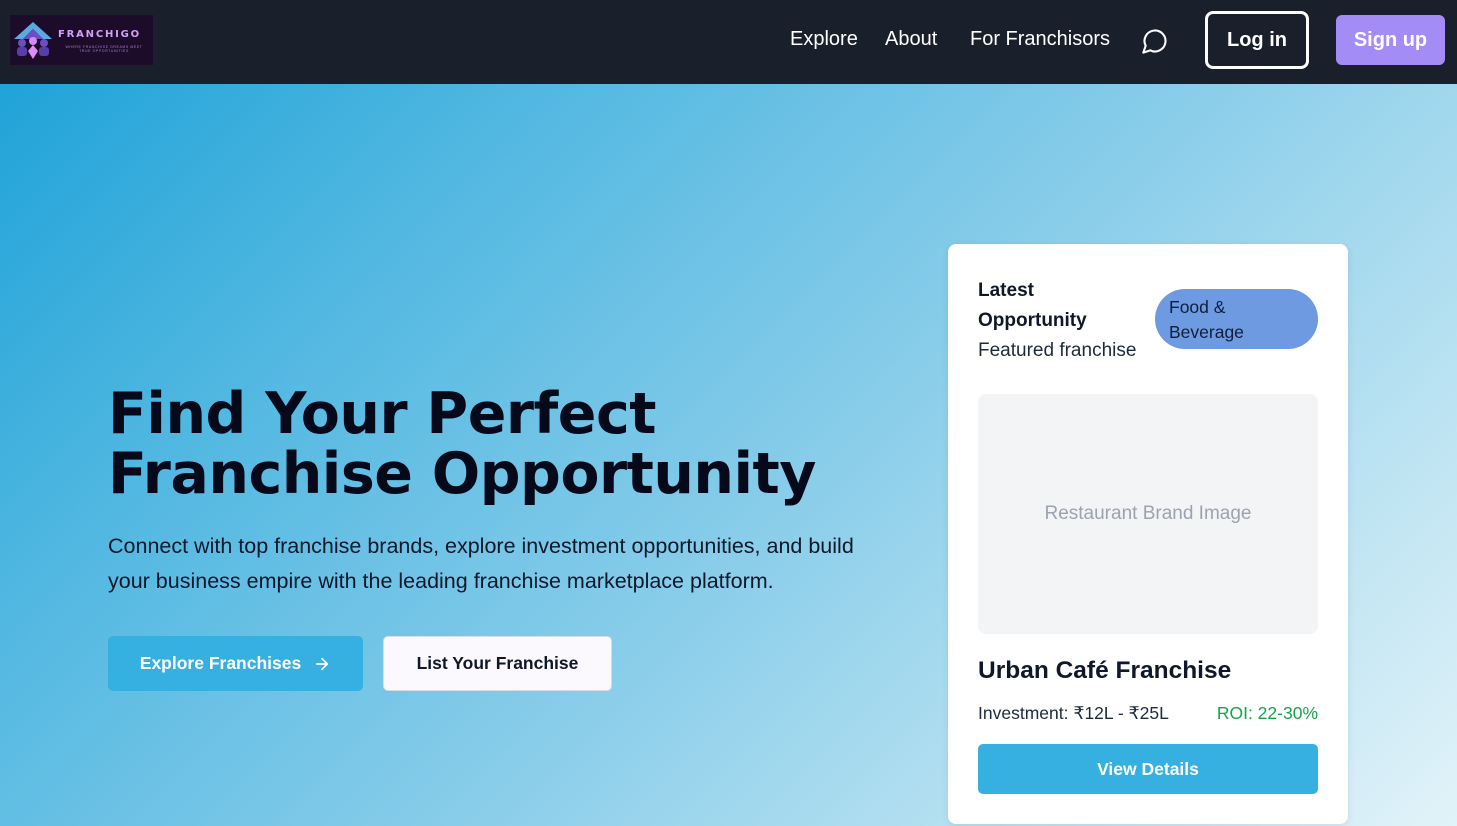  Describe the element at coordinates (1105, 670) in the screenshot. I see `franchise-title: Urban Café Franchise` at that location.